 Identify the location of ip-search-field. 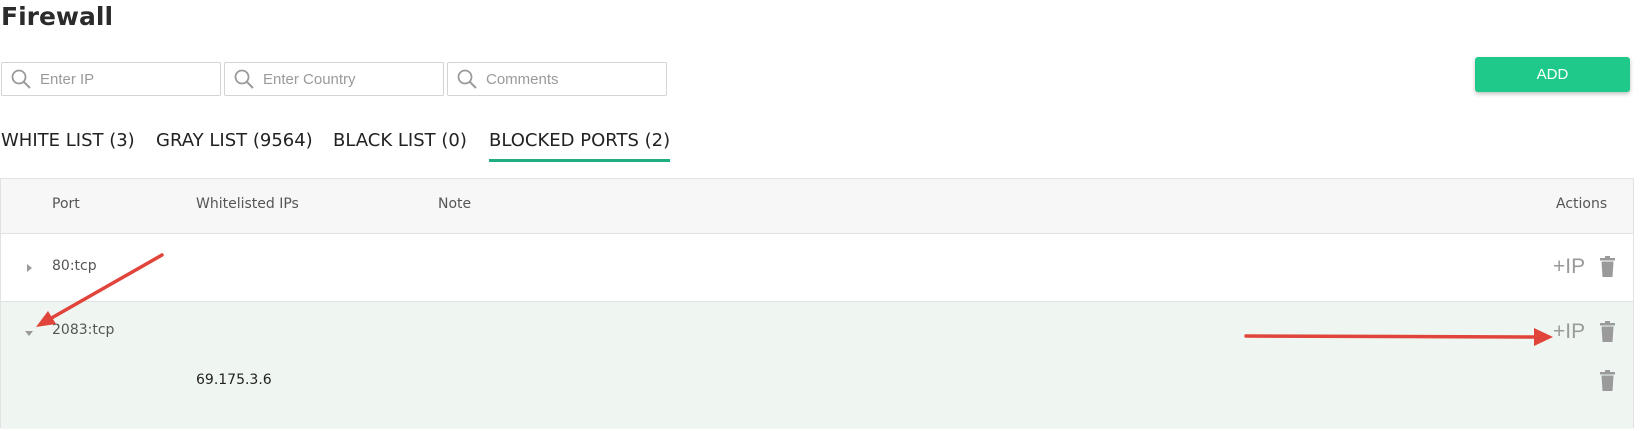
(111, 79).